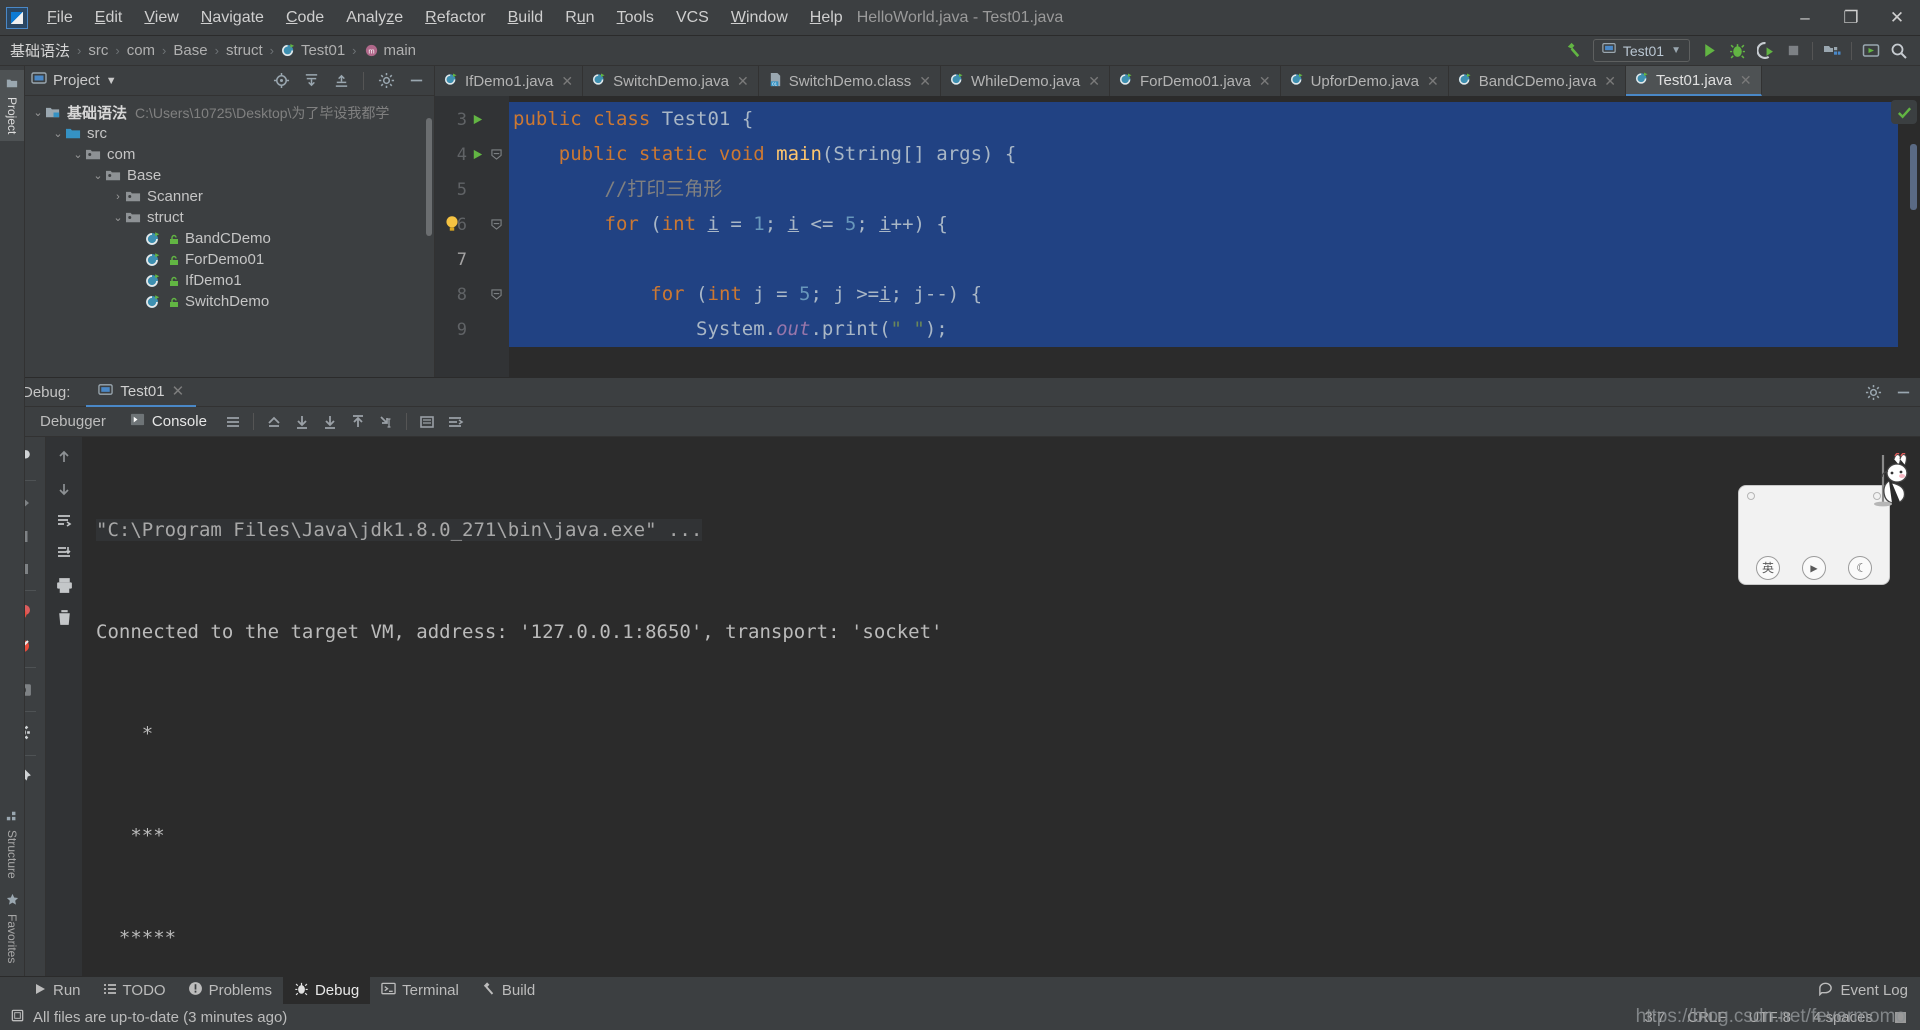 The image size is (1920, 1030). I want to click on wrap-text-icon, so click(455, 422).